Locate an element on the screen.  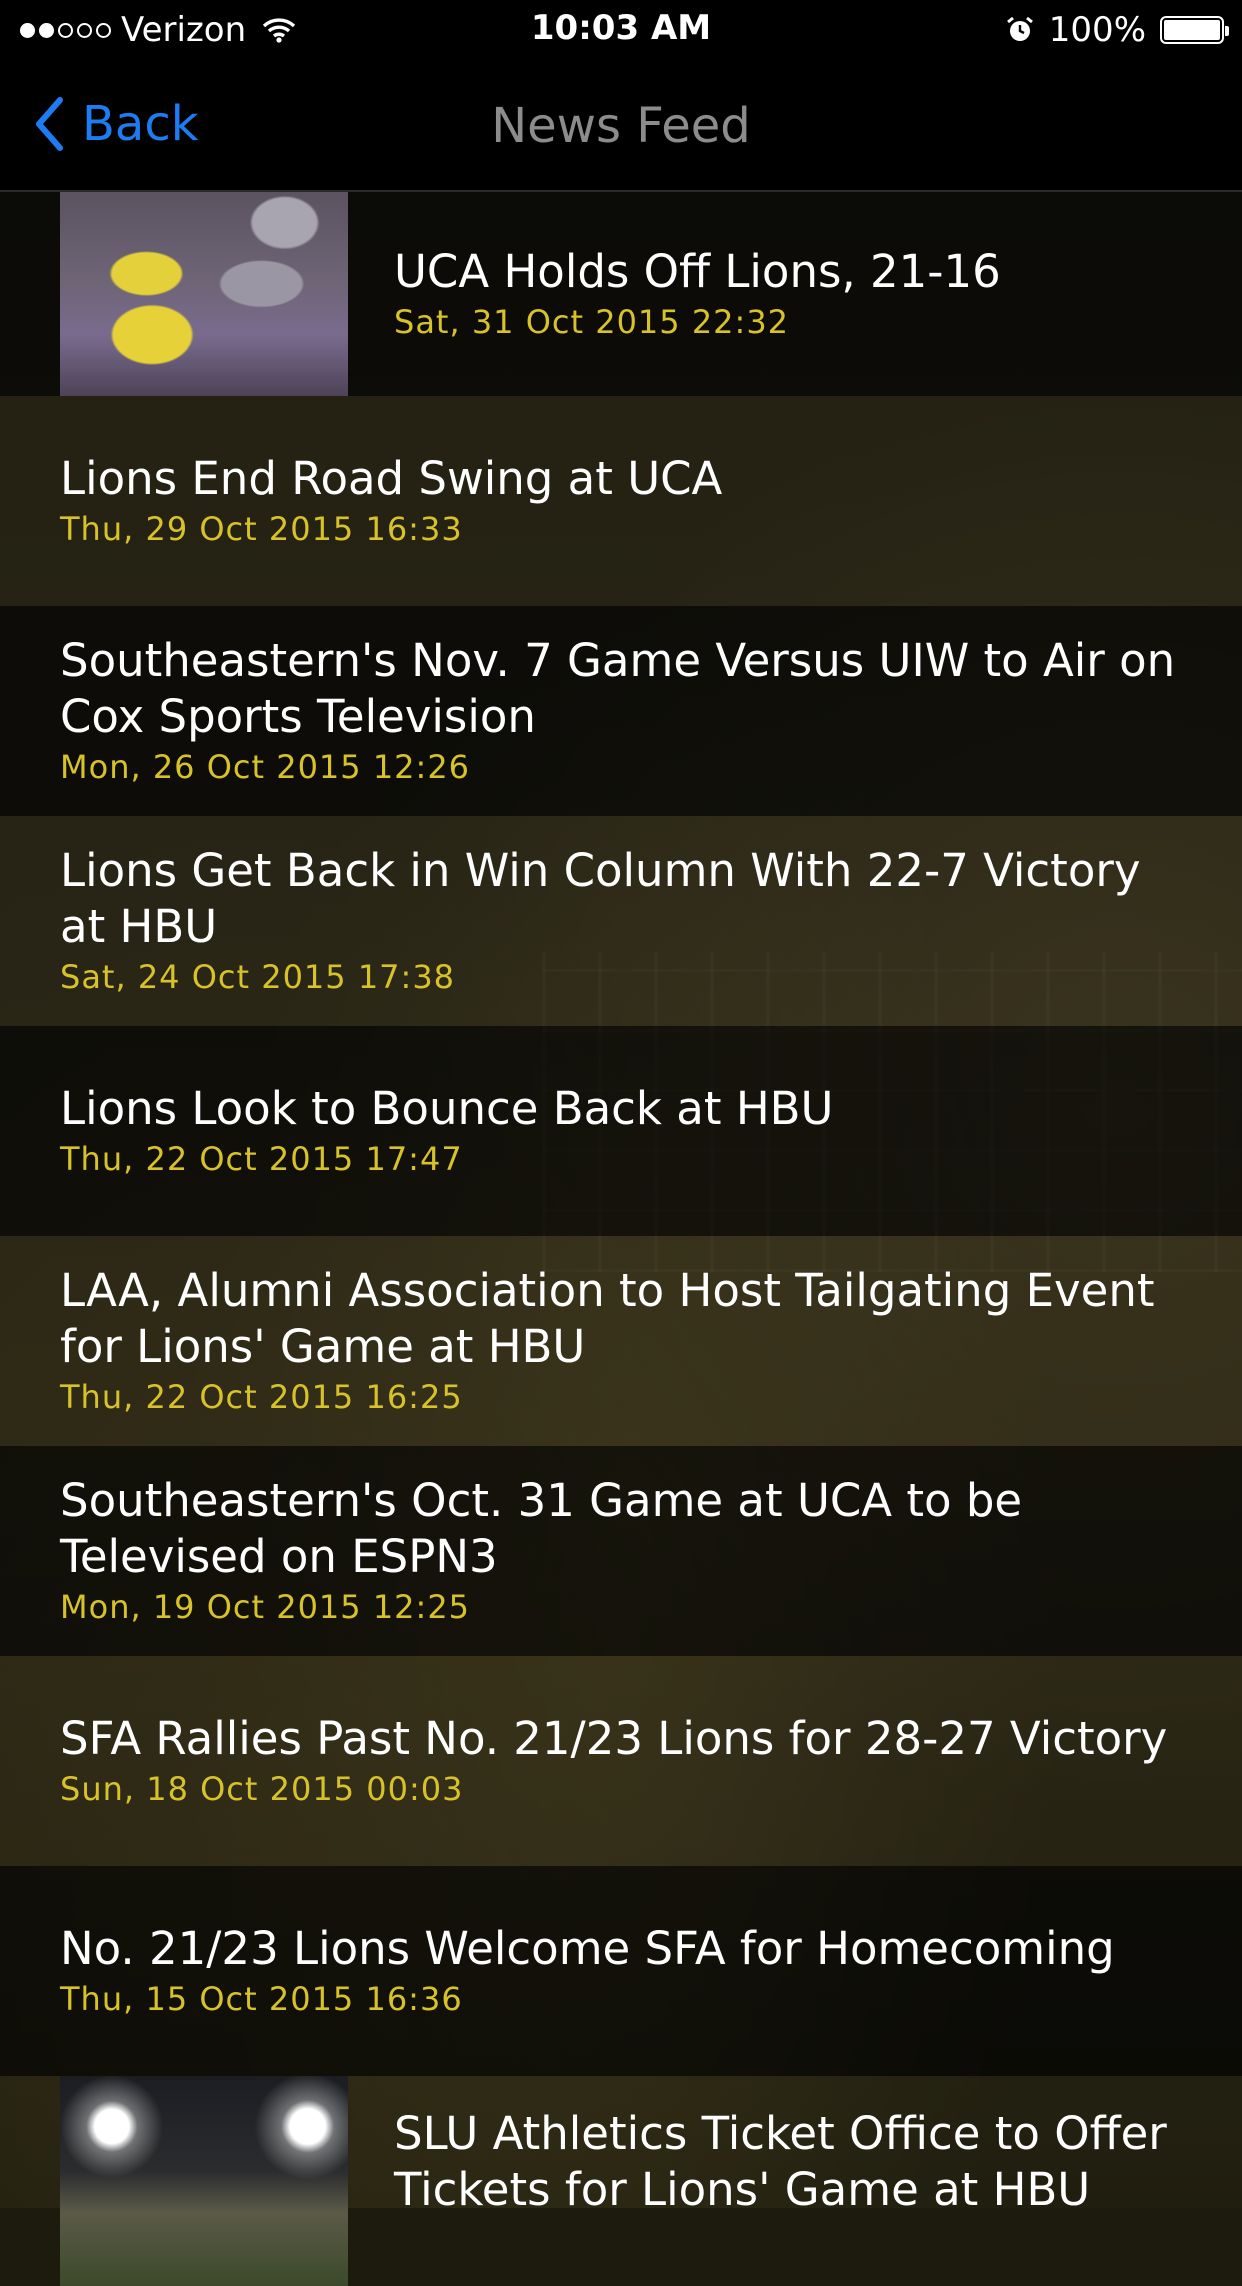
news-date: Mon, 19 Oct 2015 12:25 is located at coordinates (265, 1607).